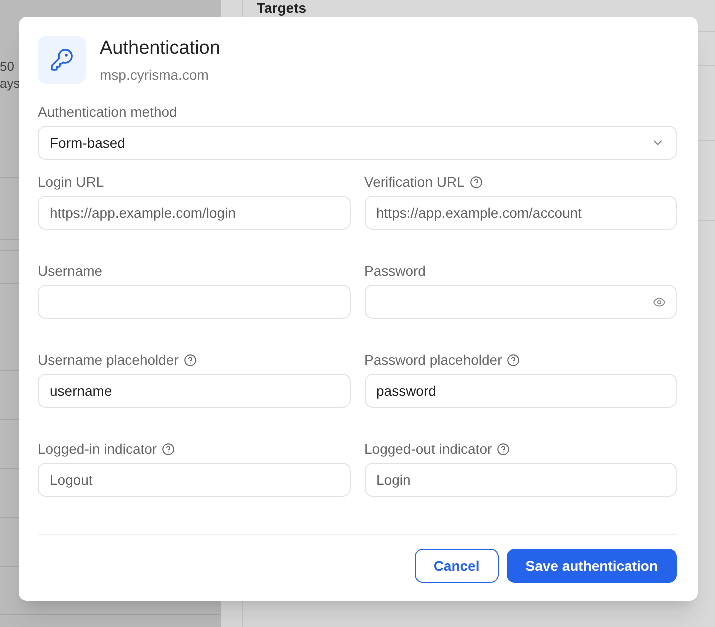  Describe the element at coordinates (428, 449) in the screenshot. I see `field-label: Logged-out indicator` at that location.